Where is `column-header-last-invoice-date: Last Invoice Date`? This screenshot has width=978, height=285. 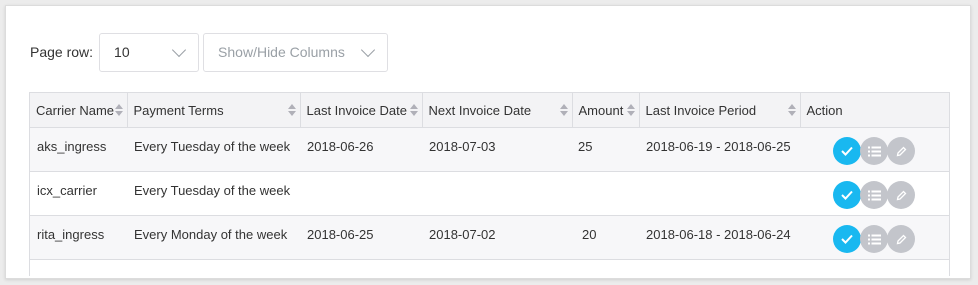 column-header-last-invoice-date: Last Invoice Date is located at coordinates (361, 110).